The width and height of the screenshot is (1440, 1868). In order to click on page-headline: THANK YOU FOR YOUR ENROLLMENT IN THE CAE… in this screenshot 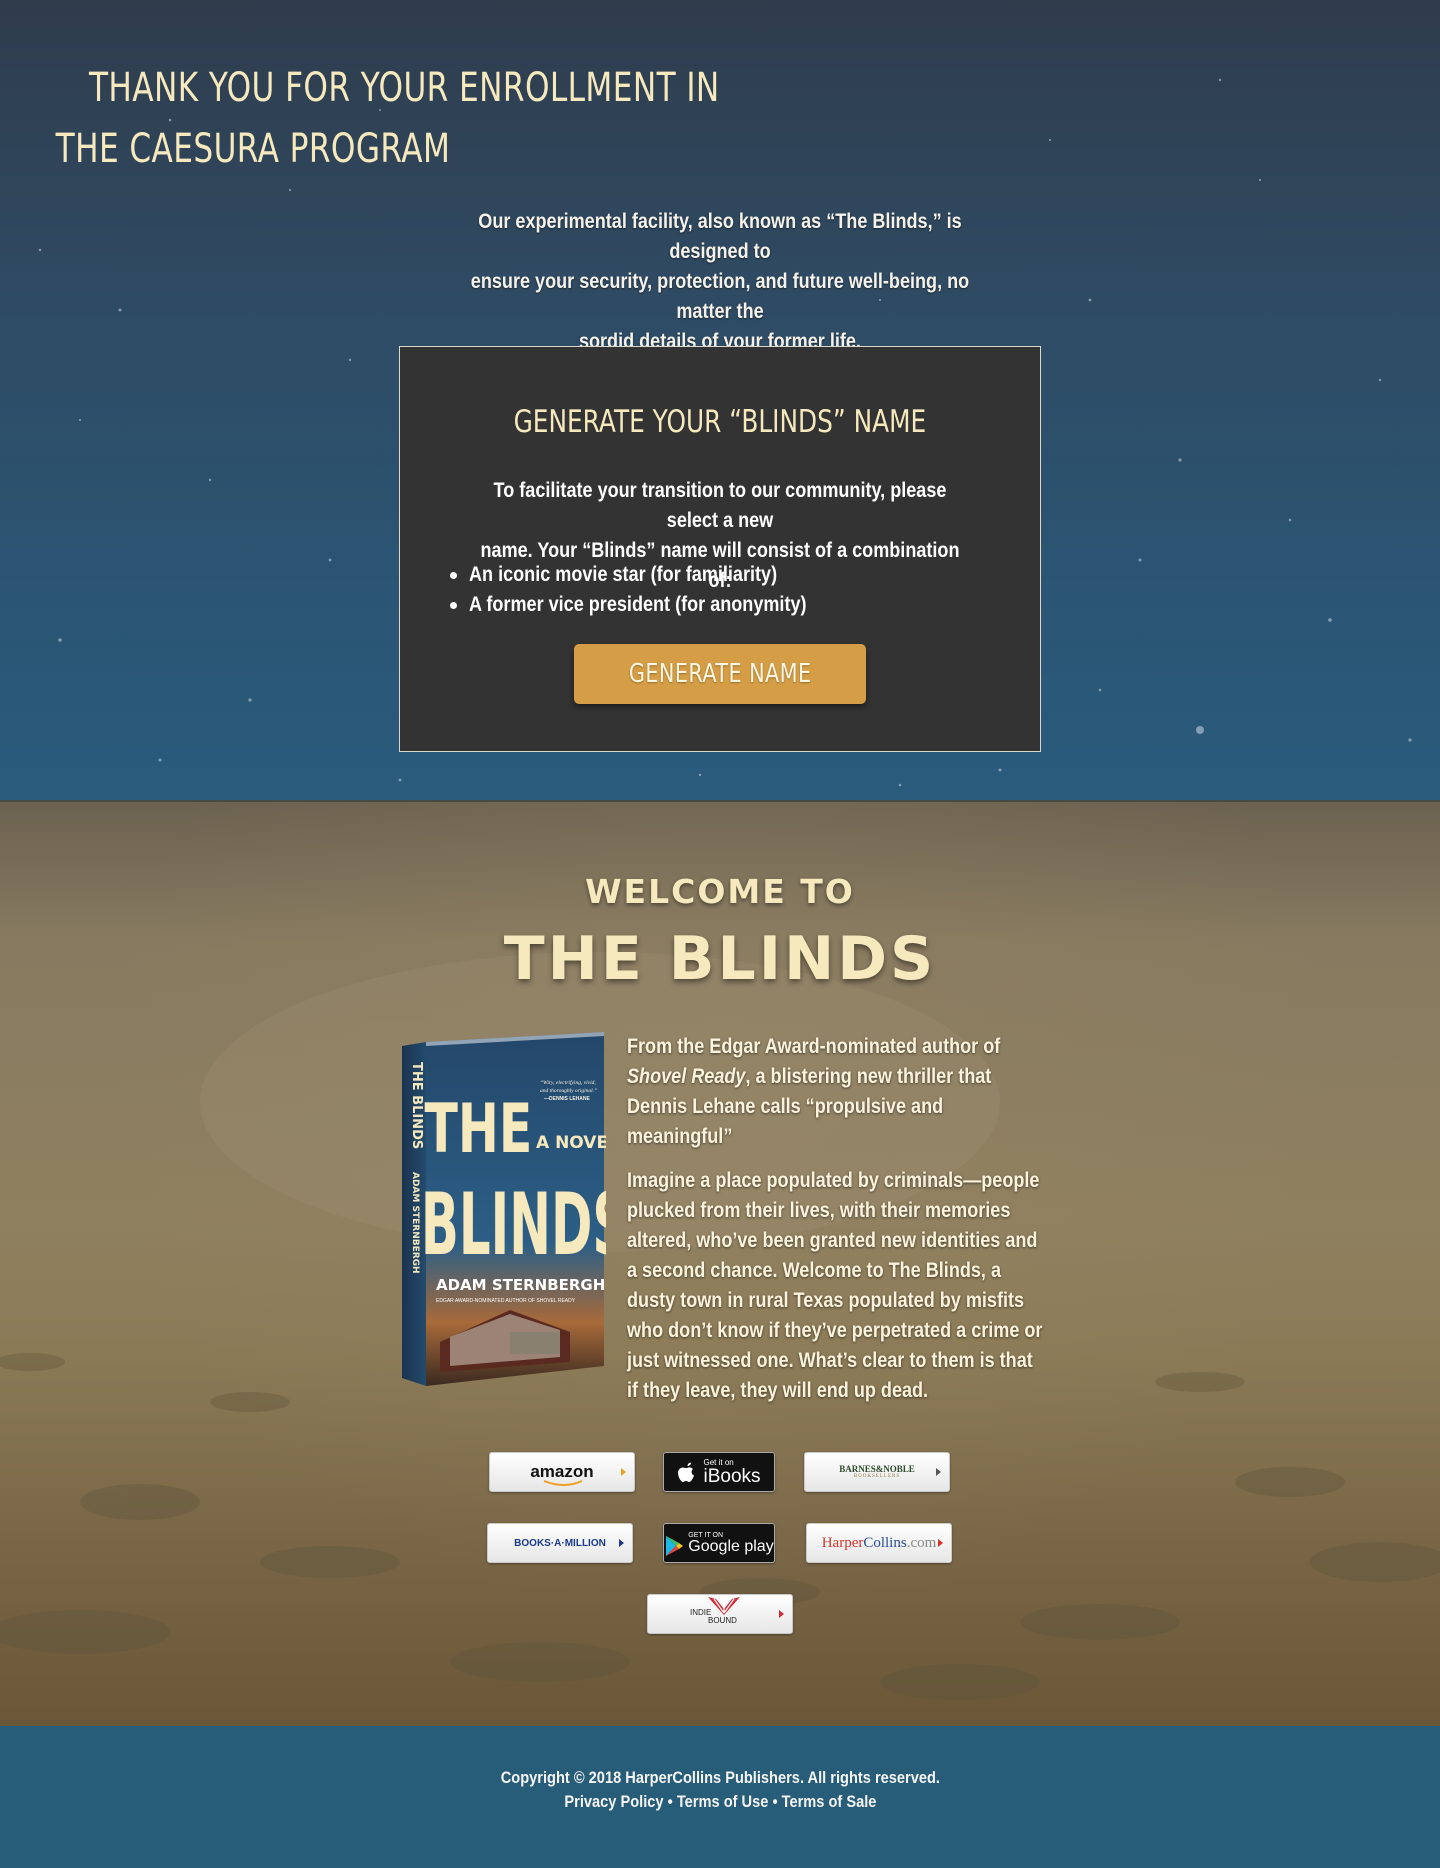, I will do `click(720, 119)`.